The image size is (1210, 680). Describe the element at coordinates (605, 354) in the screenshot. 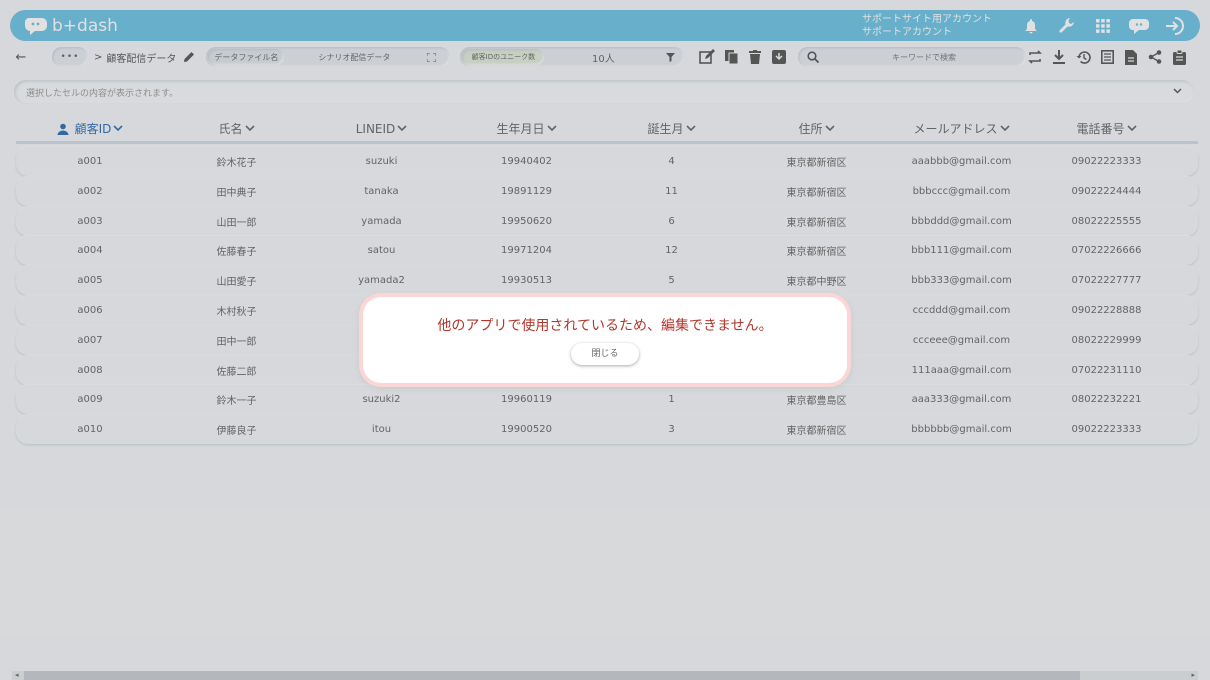

I see `close-button: 閉じる` at that location.